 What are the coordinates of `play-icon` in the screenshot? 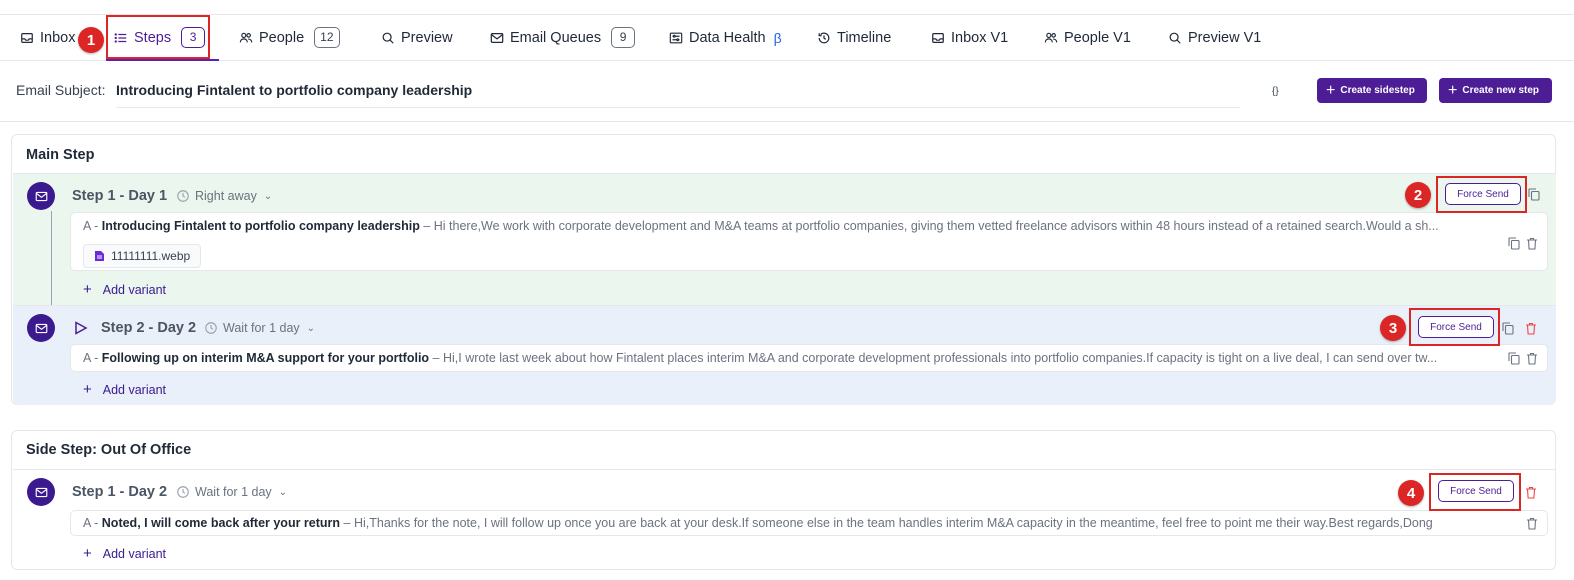 It's located at (81, 328).